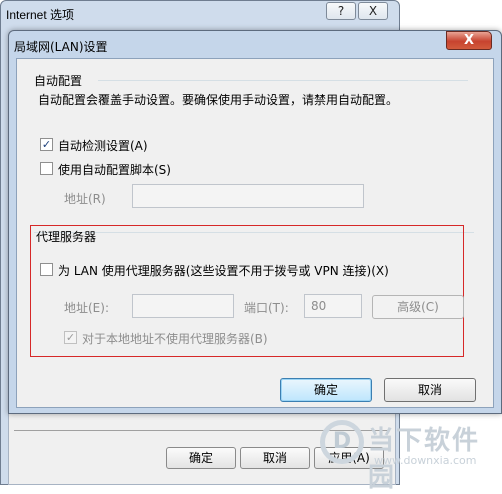 The image size is (502, 494). Describe the element at coordinates (218, 100) in the screenshot. I see `auto-config-description: 自动配置会覆盖手动设置。要确保使用手动设置，请禁用自动配置。` at that location.